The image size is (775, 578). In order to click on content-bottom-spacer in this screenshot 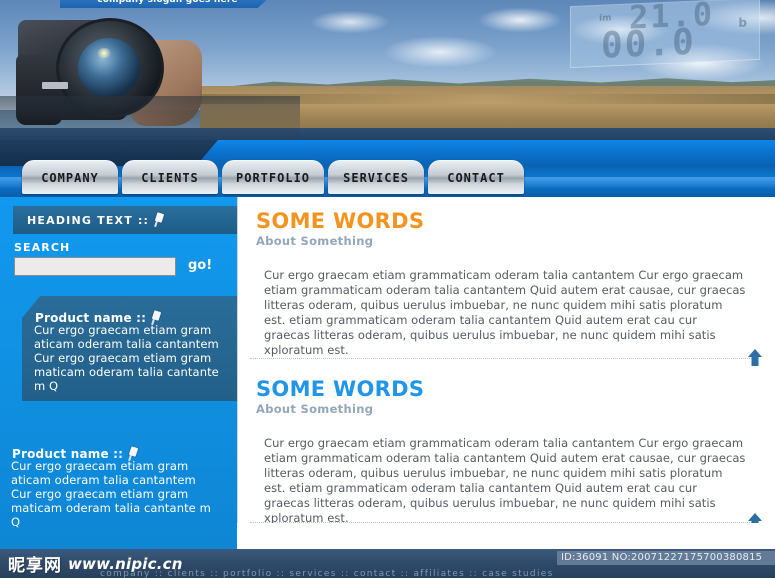, I will do `click(506, 536)`.